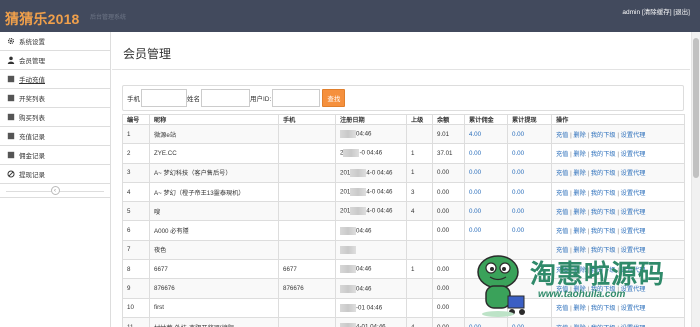  I want to click on sidebar-item-label: 提现记录, so click(32, 175).